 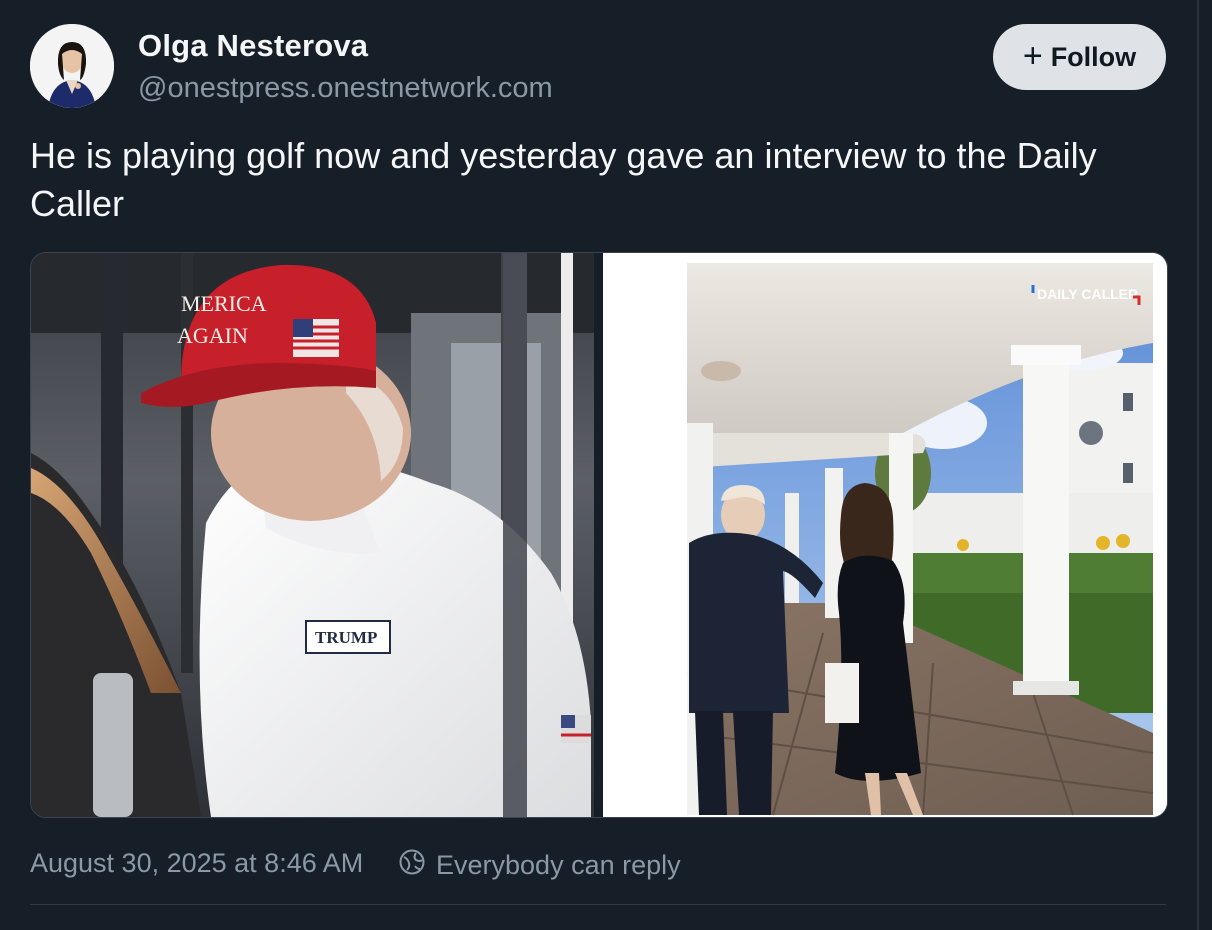 What do you see at coordinates (1198, 465) in the screenshot?
I see `column-border` at bounding box center [1198, 465].